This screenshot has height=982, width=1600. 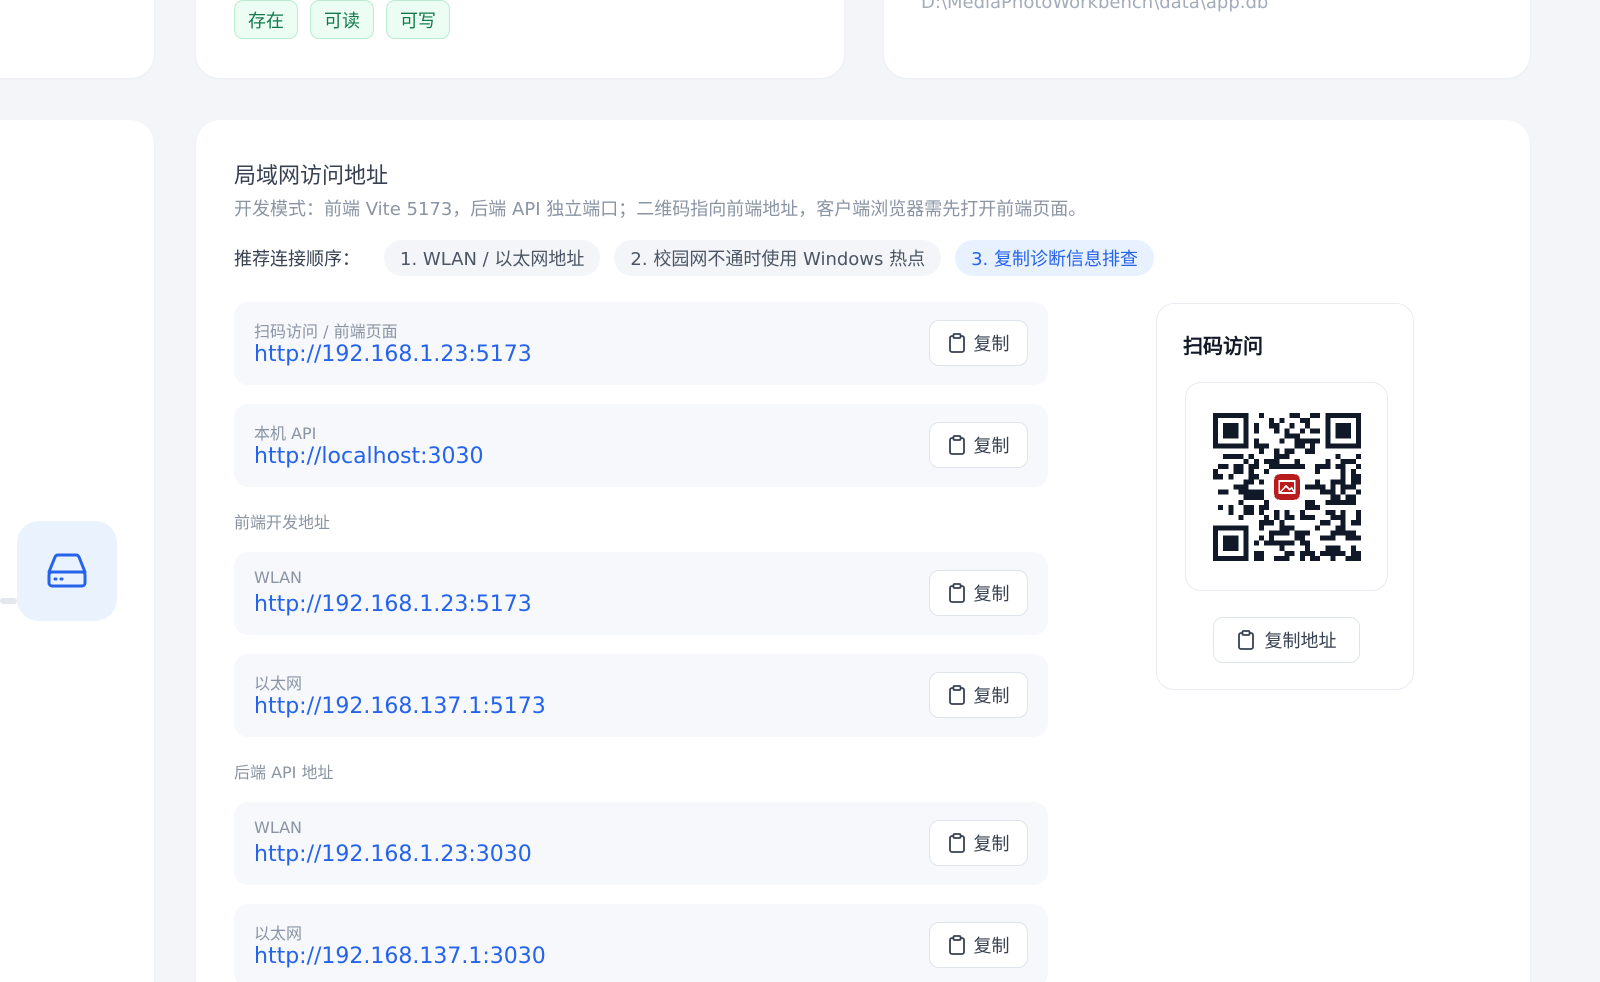 What do you see at coordinates (1300, 641) in the screenshot?
I see `copy-address-label: 复制地址` at bounding box center [1300, 641].